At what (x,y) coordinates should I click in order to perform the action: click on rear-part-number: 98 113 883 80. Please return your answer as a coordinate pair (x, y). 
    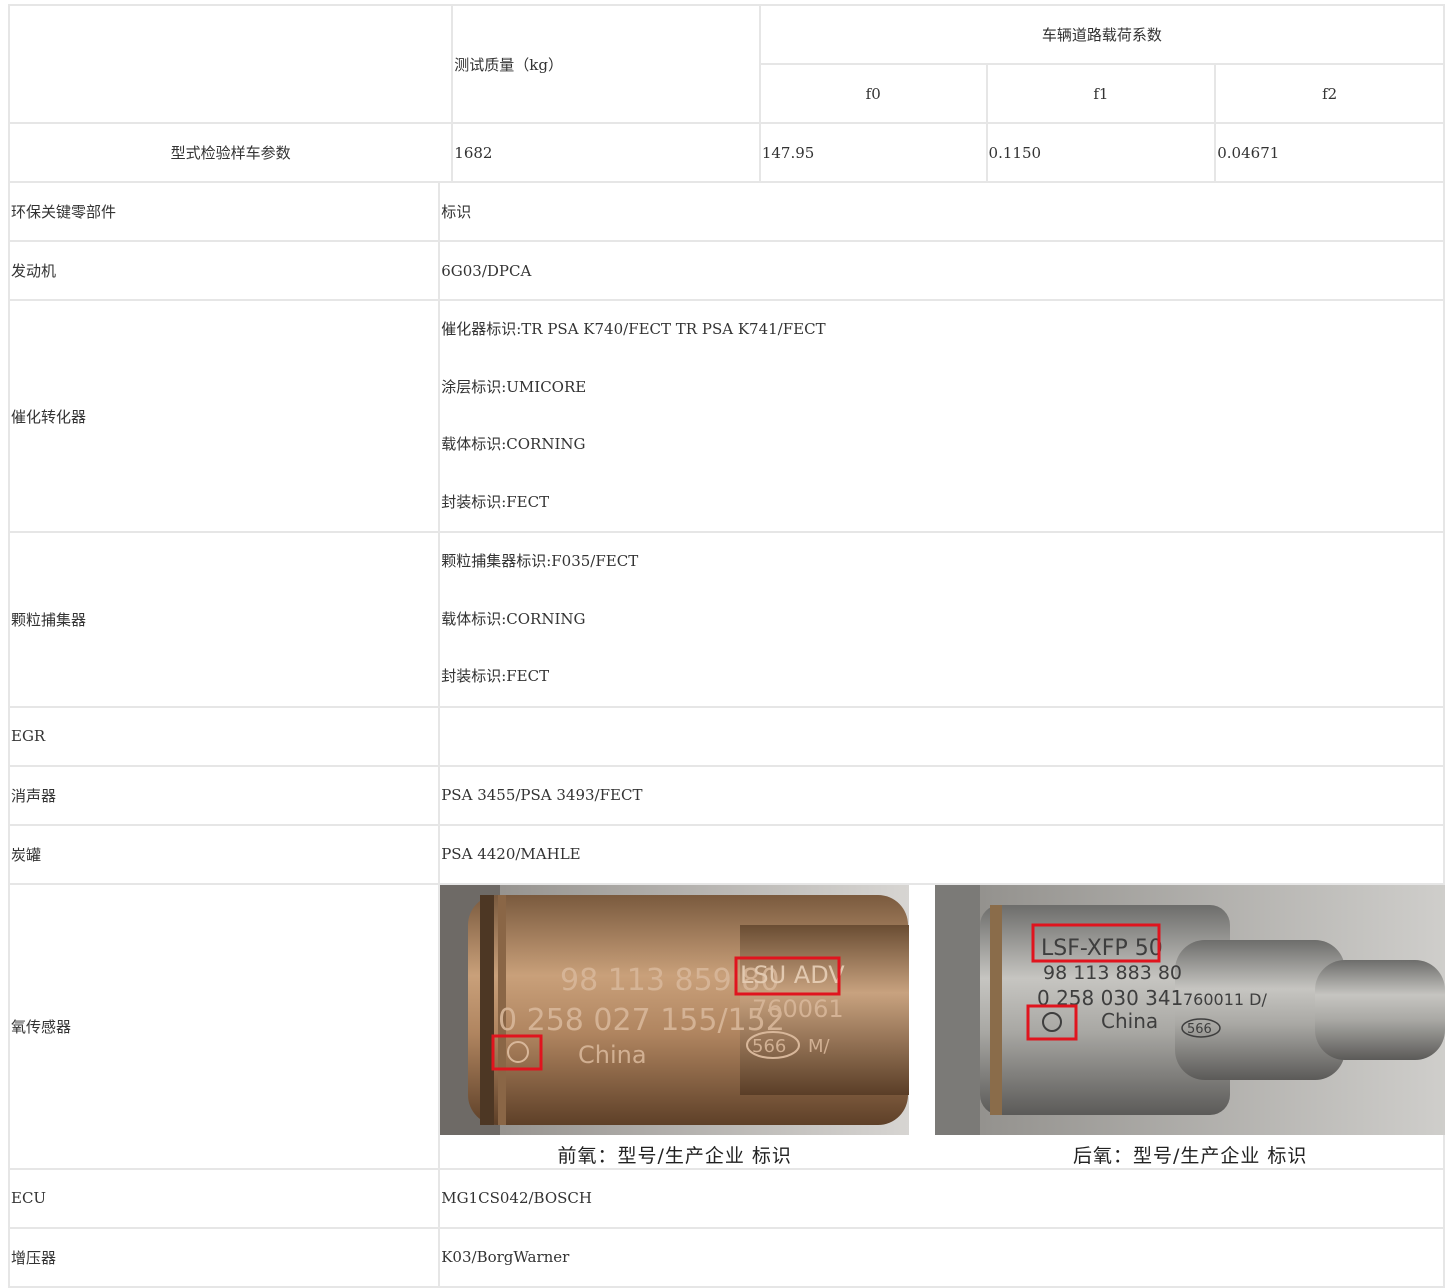
    Looking at the image, I should click on (1112, 973).